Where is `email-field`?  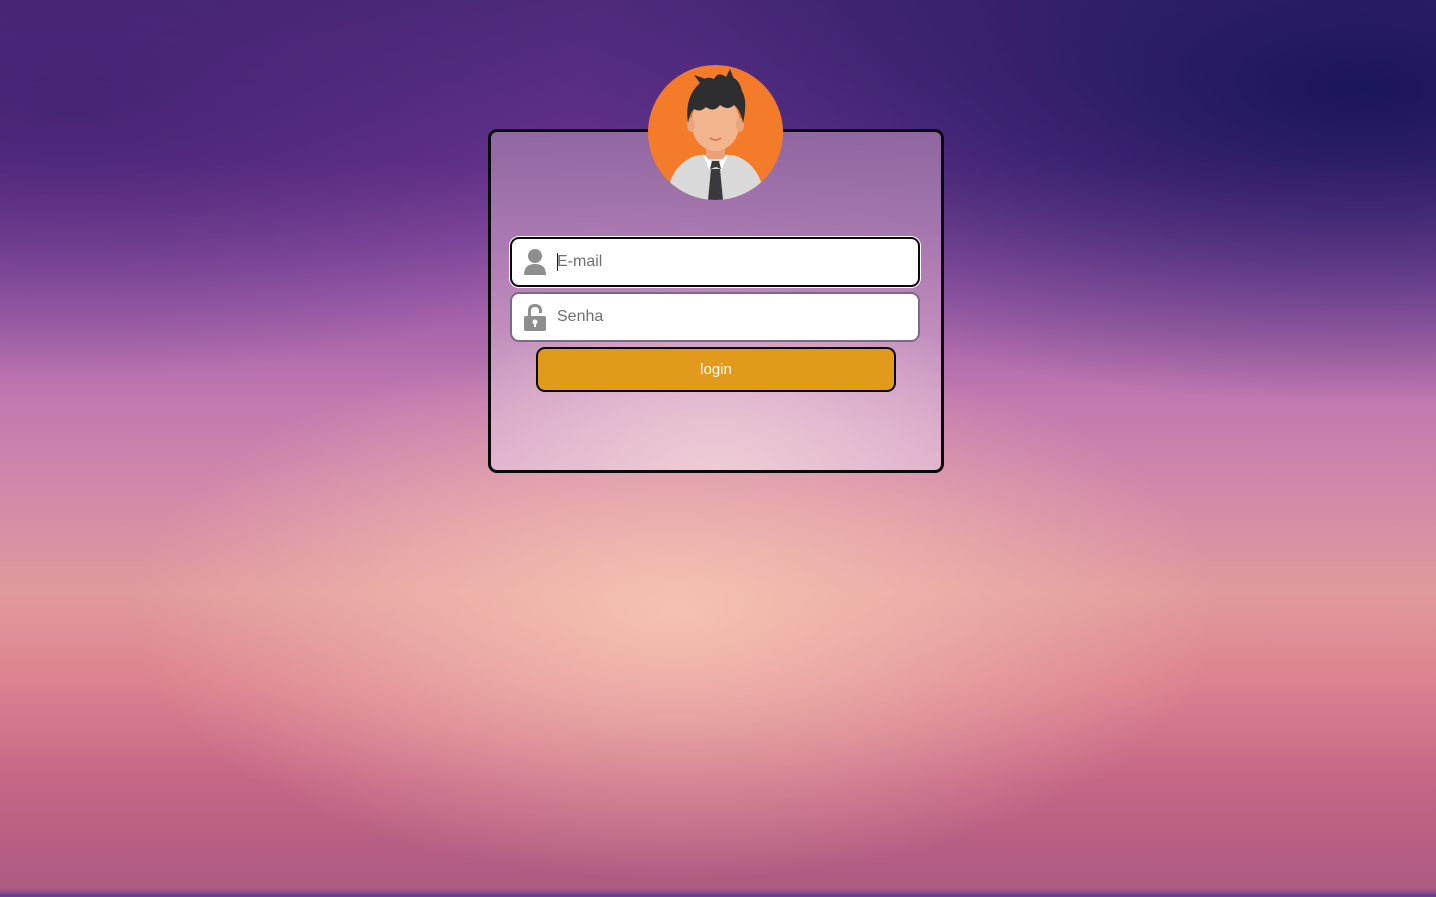
email-field is located at coordinates (715, 262).